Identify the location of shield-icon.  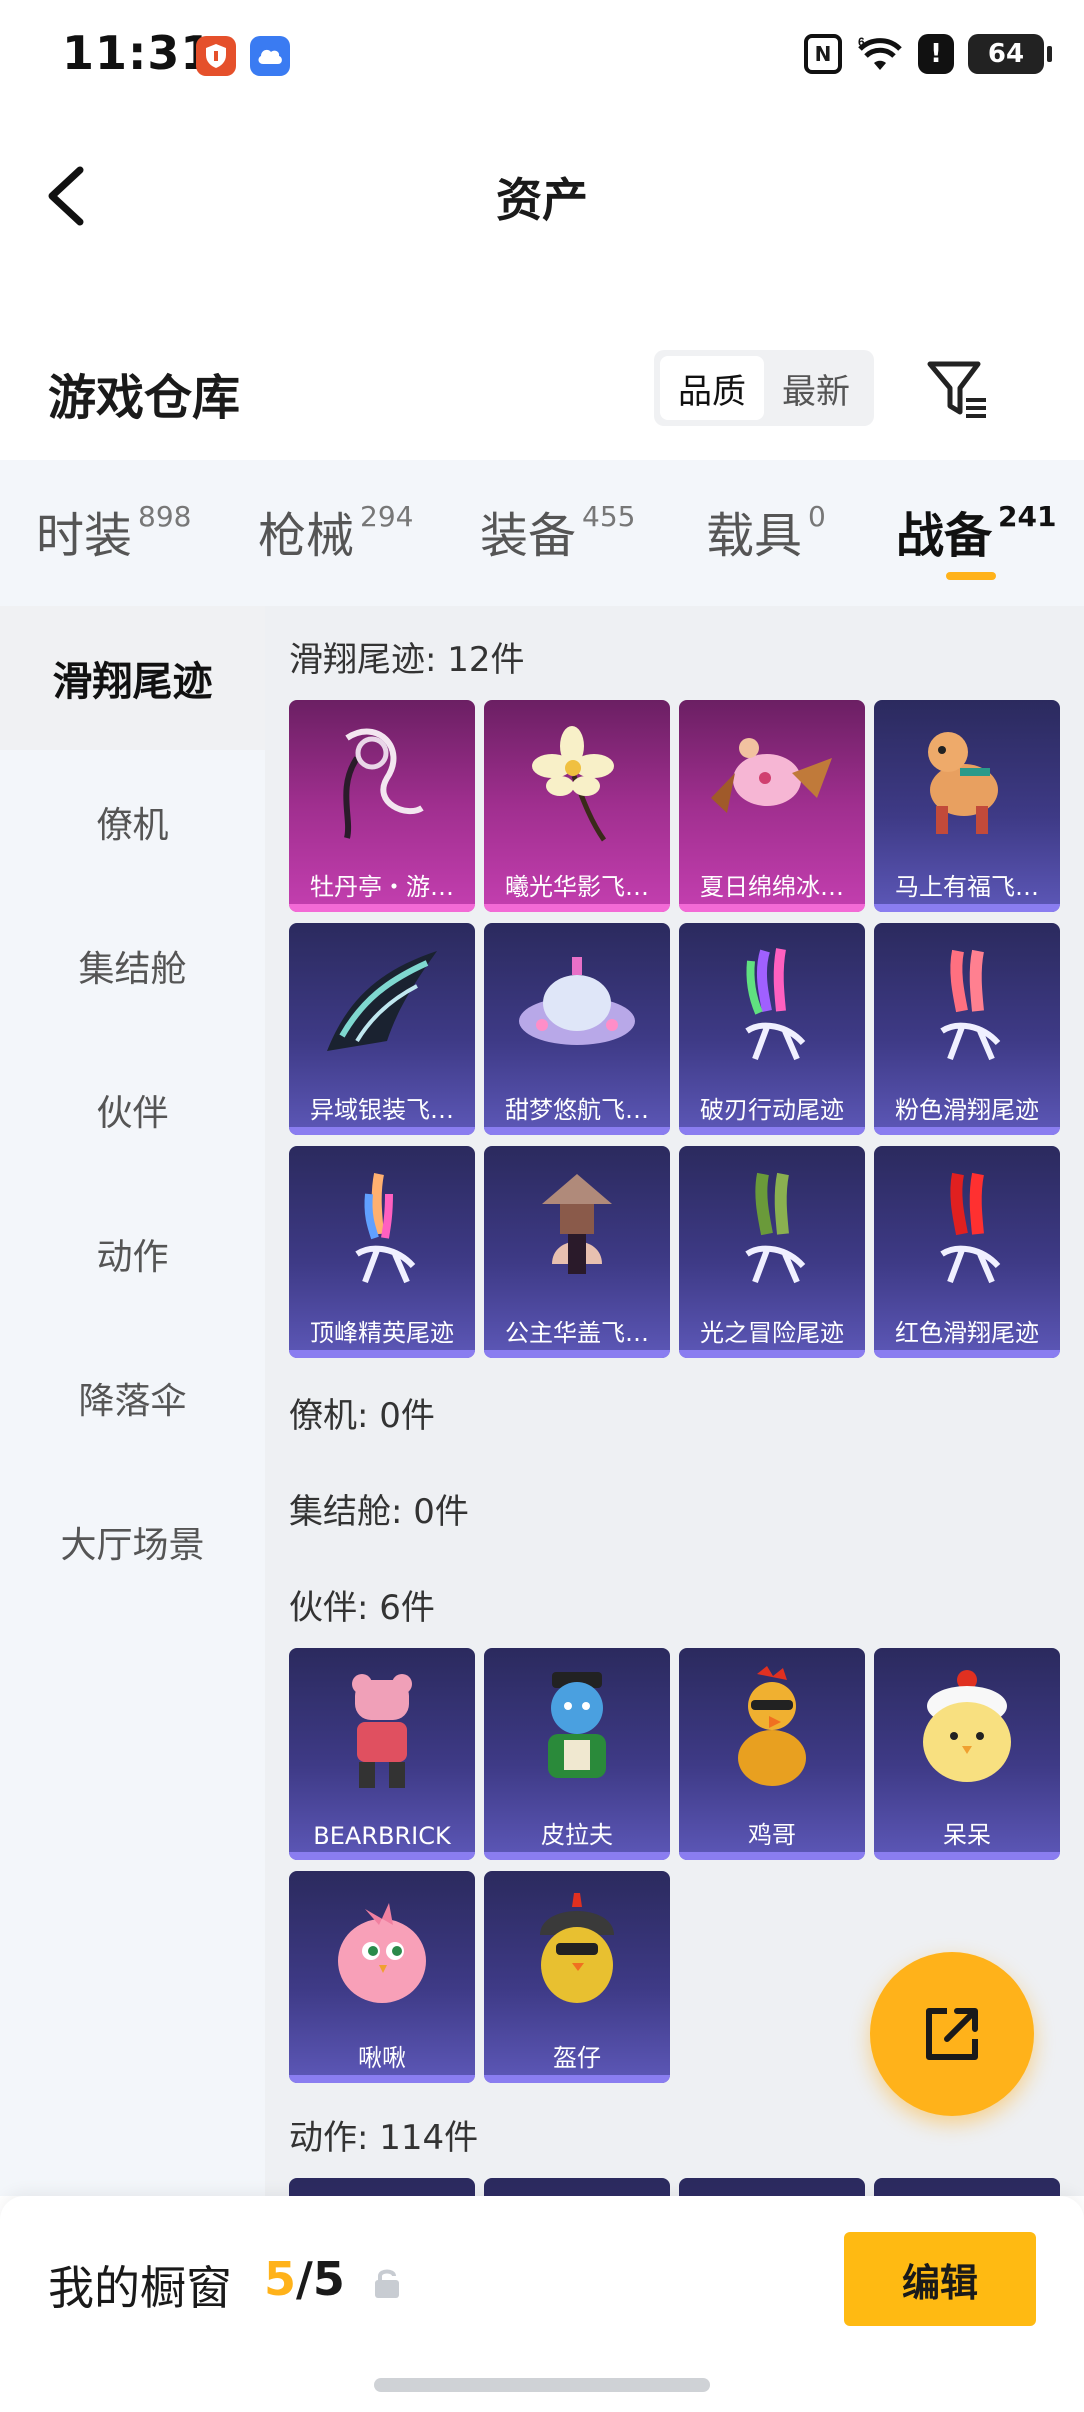
(216, 56).